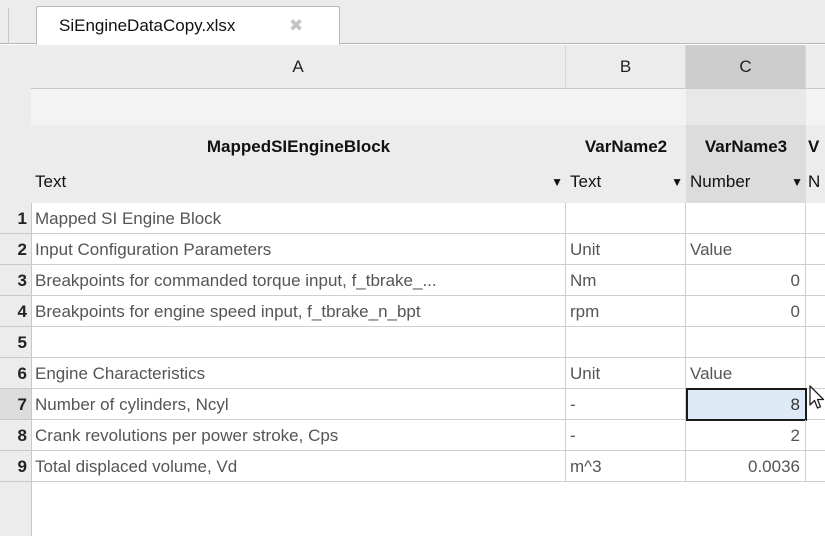 This screenshot has height=536, width=825. What do you see at coordinates (815, 342) in the screenshot?
I see `cell-d5` at bounding box center [815, 342].